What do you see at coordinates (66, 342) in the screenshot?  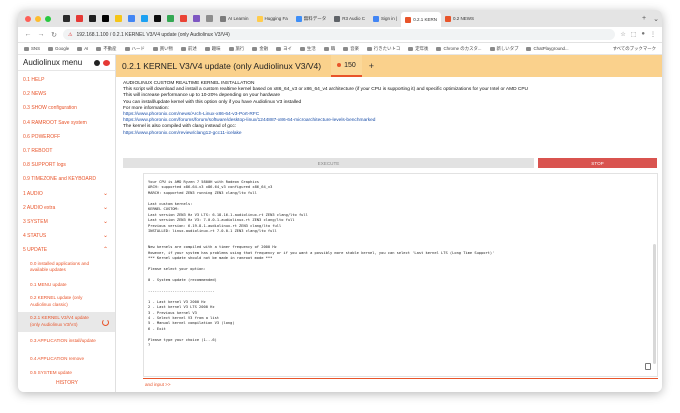 I see `sidebar-subitem: 0.3 APPLICATION install/update` at bounding box center [66, 342].